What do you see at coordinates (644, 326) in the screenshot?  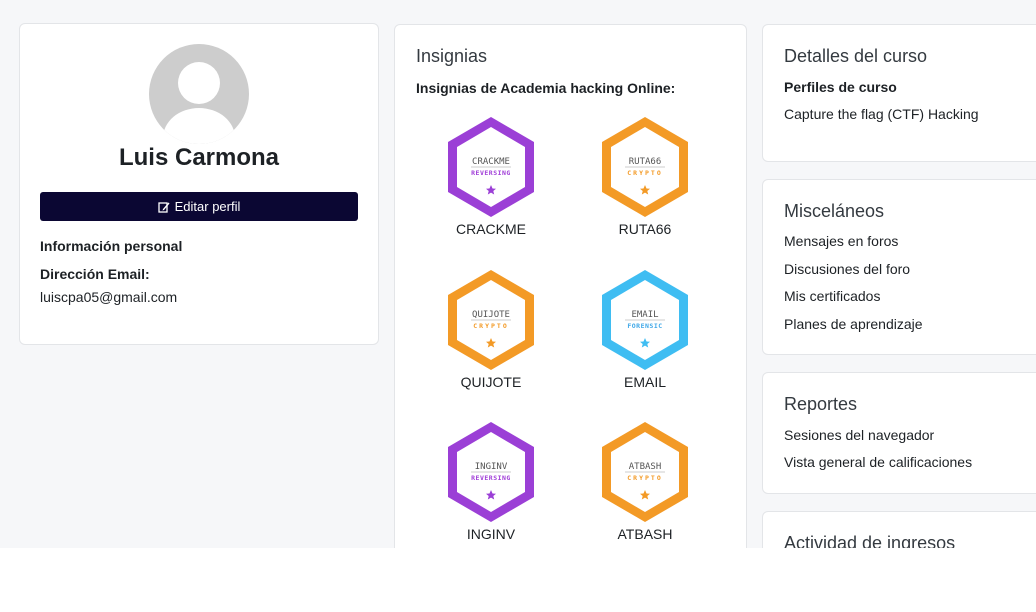 I see `badge-category-text: FORENSIC` at bounding box center [644, 326].